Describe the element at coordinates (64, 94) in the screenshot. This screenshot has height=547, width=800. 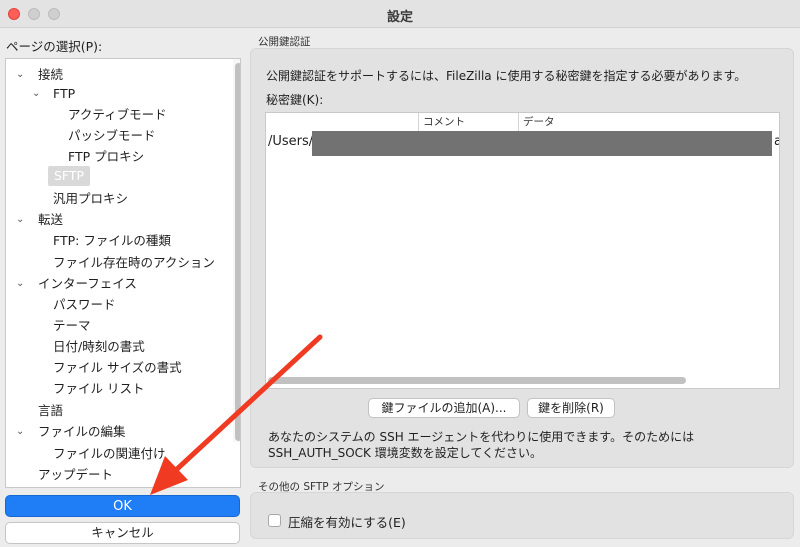
I see `tree-item-ftp: FTP` at that location.